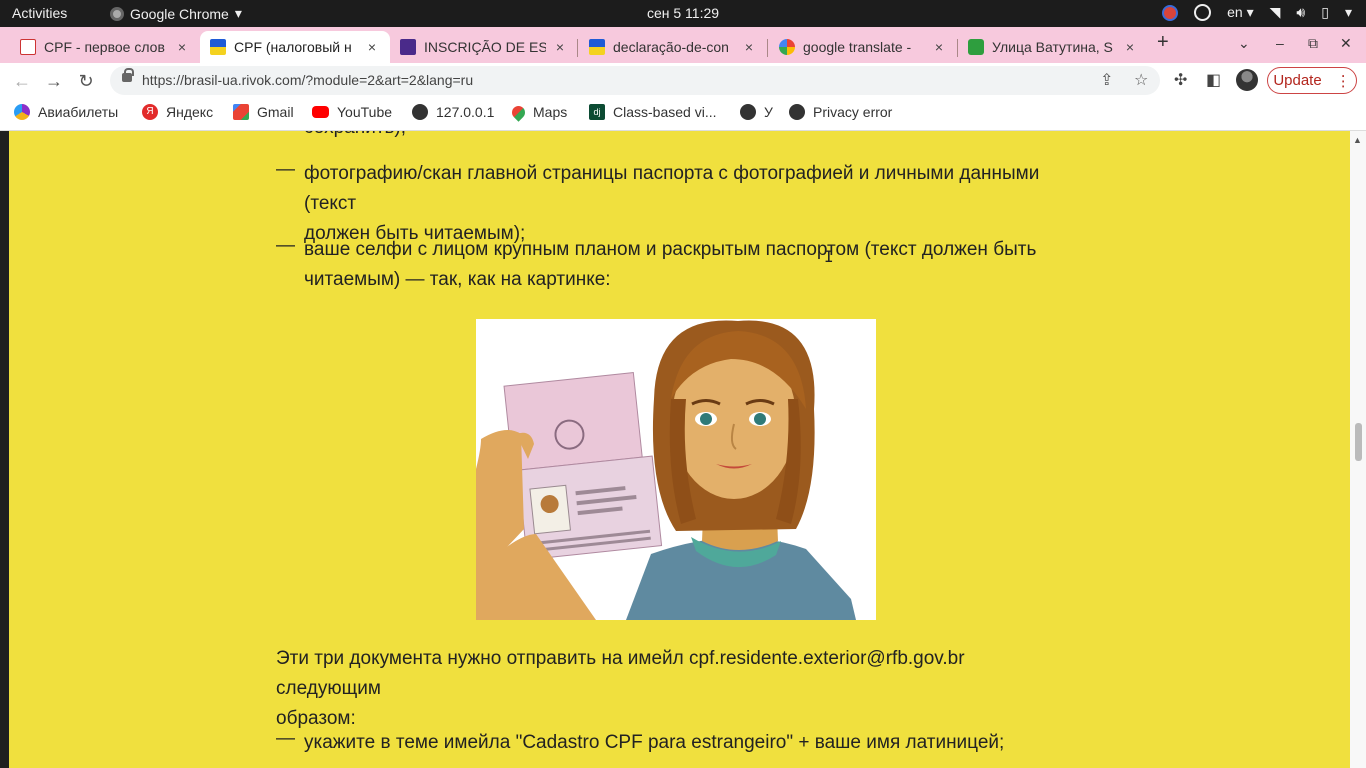  I want to click on illustration-svg, so click(666, 470).